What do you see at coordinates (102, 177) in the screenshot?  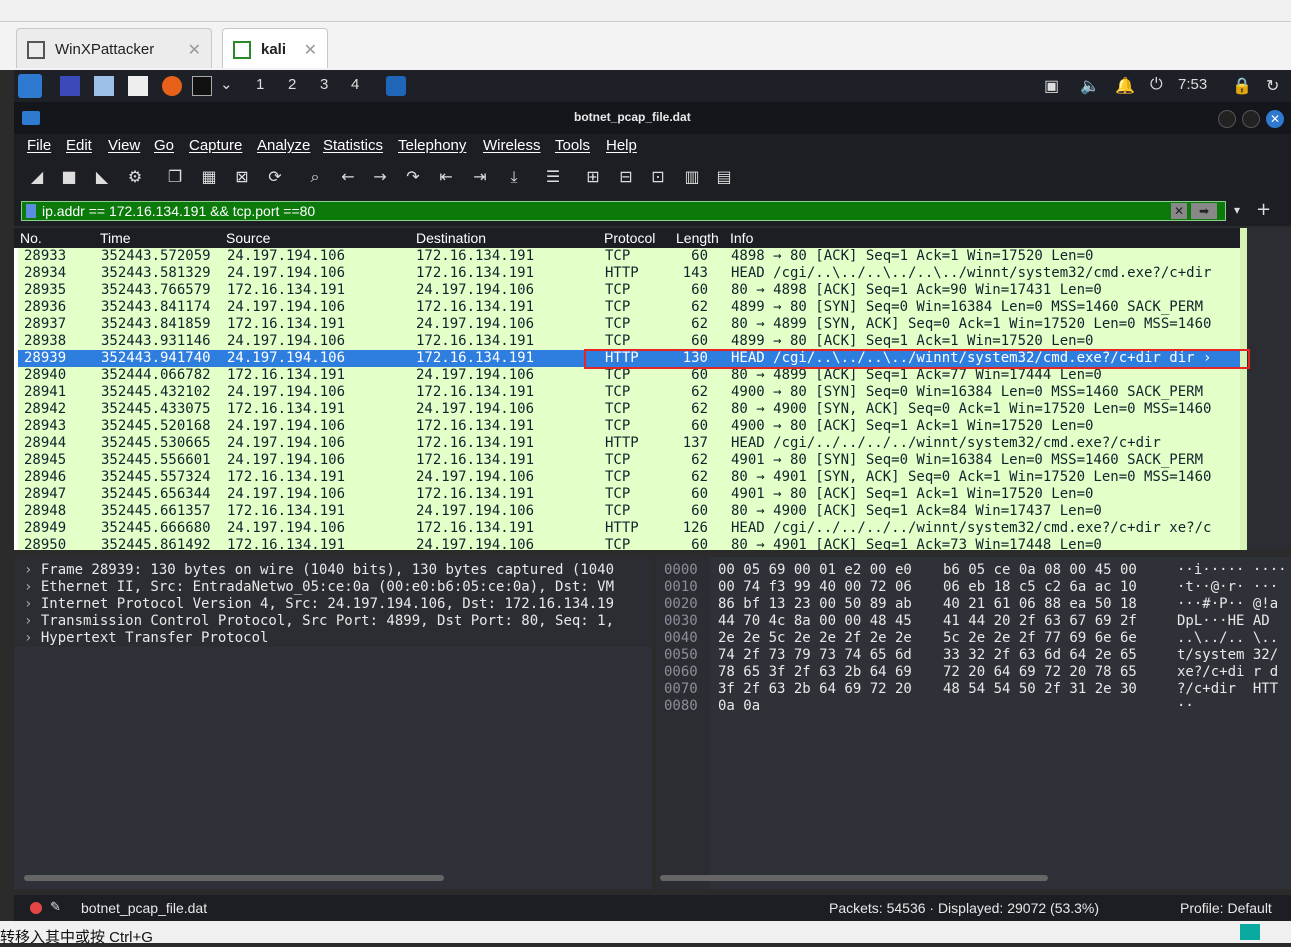 I see `restart-capture-icon: ◣` at bounding box center [102, 177].